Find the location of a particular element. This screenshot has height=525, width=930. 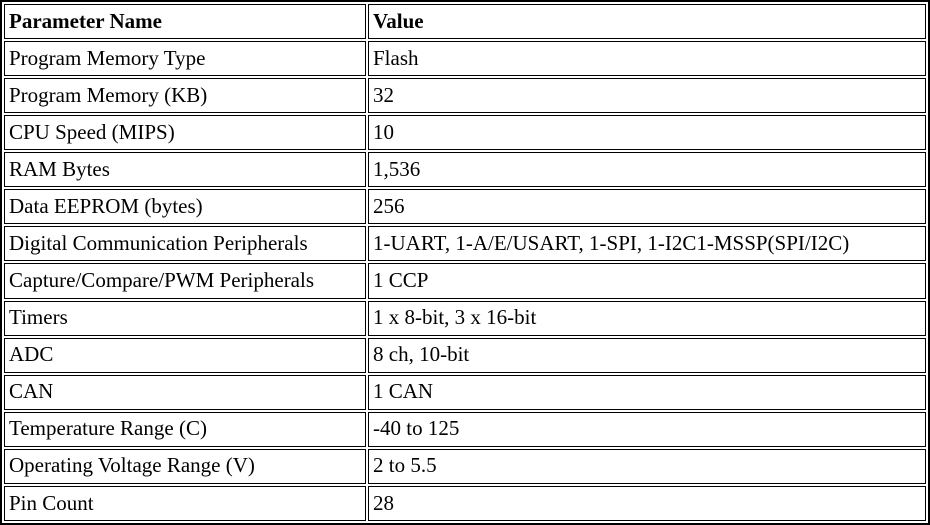

cell-parameter-name: CAN is located at coordinates (185, 392).